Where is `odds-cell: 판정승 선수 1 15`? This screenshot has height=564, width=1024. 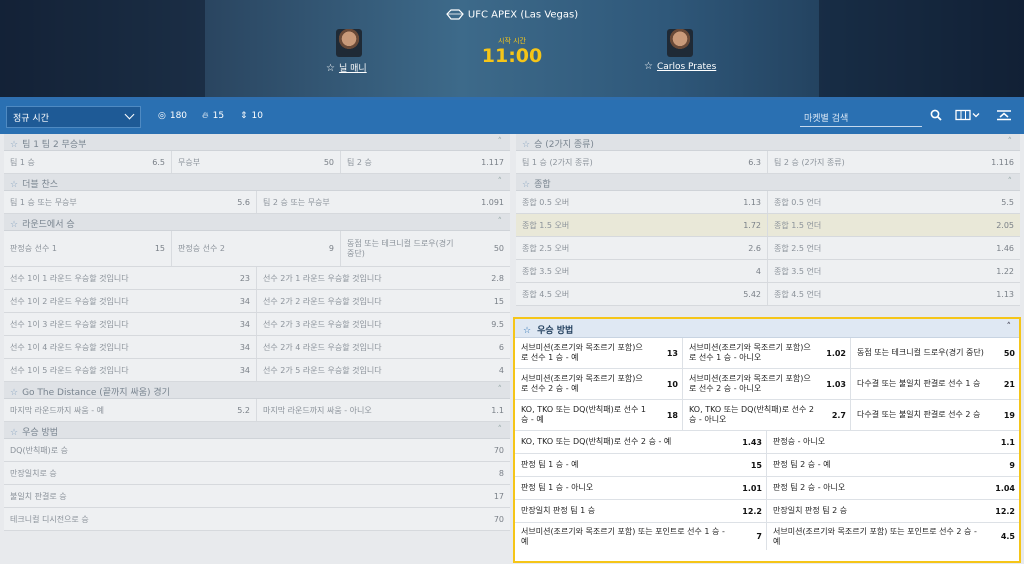
odds-cell: 판정승 선수 1 15 is located at coordinates (88, 248).